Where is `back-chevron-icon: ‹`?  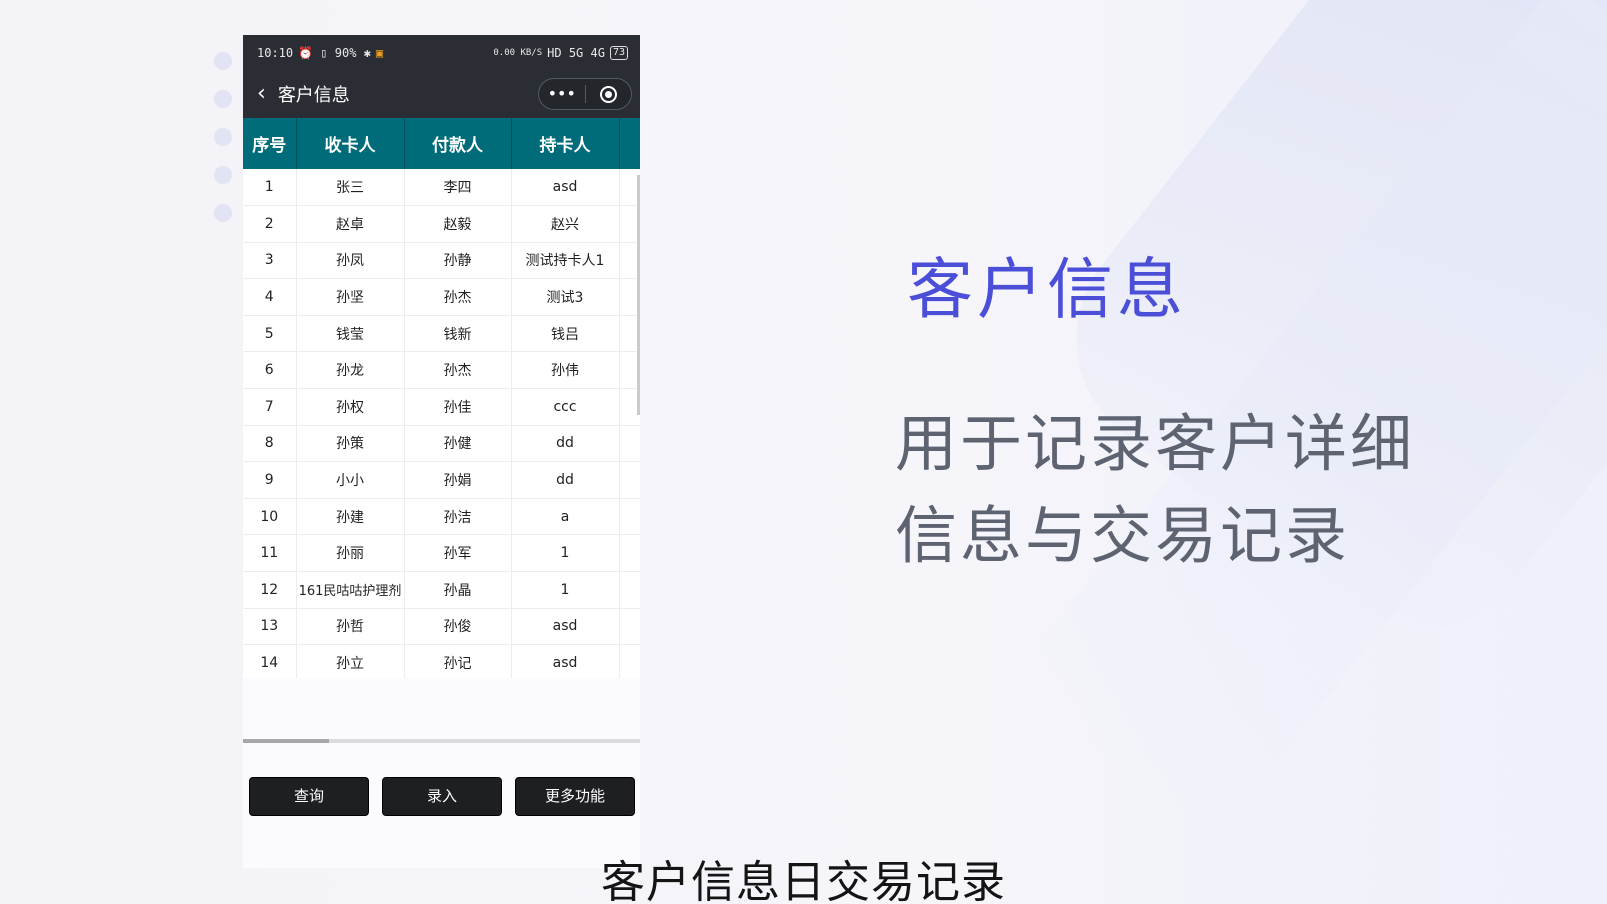
back-chevron-icon: ‹ is located at coordinates (261, 94).